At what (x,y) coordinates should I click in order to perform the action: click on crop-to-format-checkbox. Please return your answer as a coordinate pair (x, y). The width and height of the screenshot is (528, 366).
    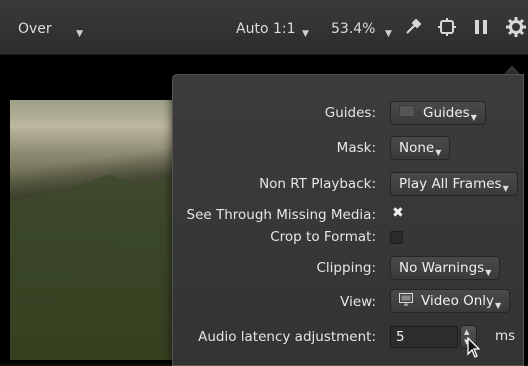
    Looking at the image, I should click on (396, 237).